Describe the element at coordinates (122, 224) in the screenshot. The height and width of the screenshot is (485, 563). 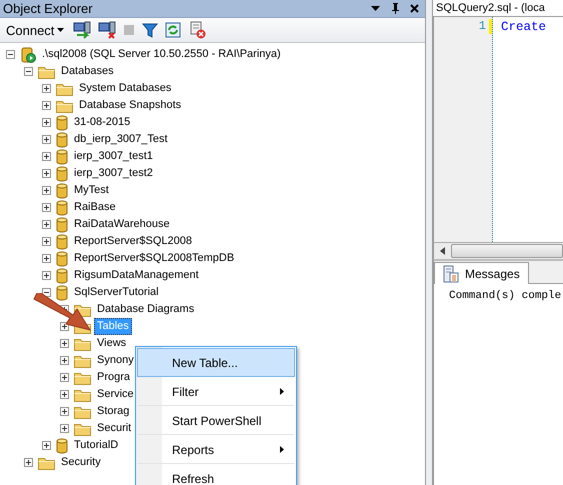
I see `tree-item: RaiDataWarehouse` at that location.